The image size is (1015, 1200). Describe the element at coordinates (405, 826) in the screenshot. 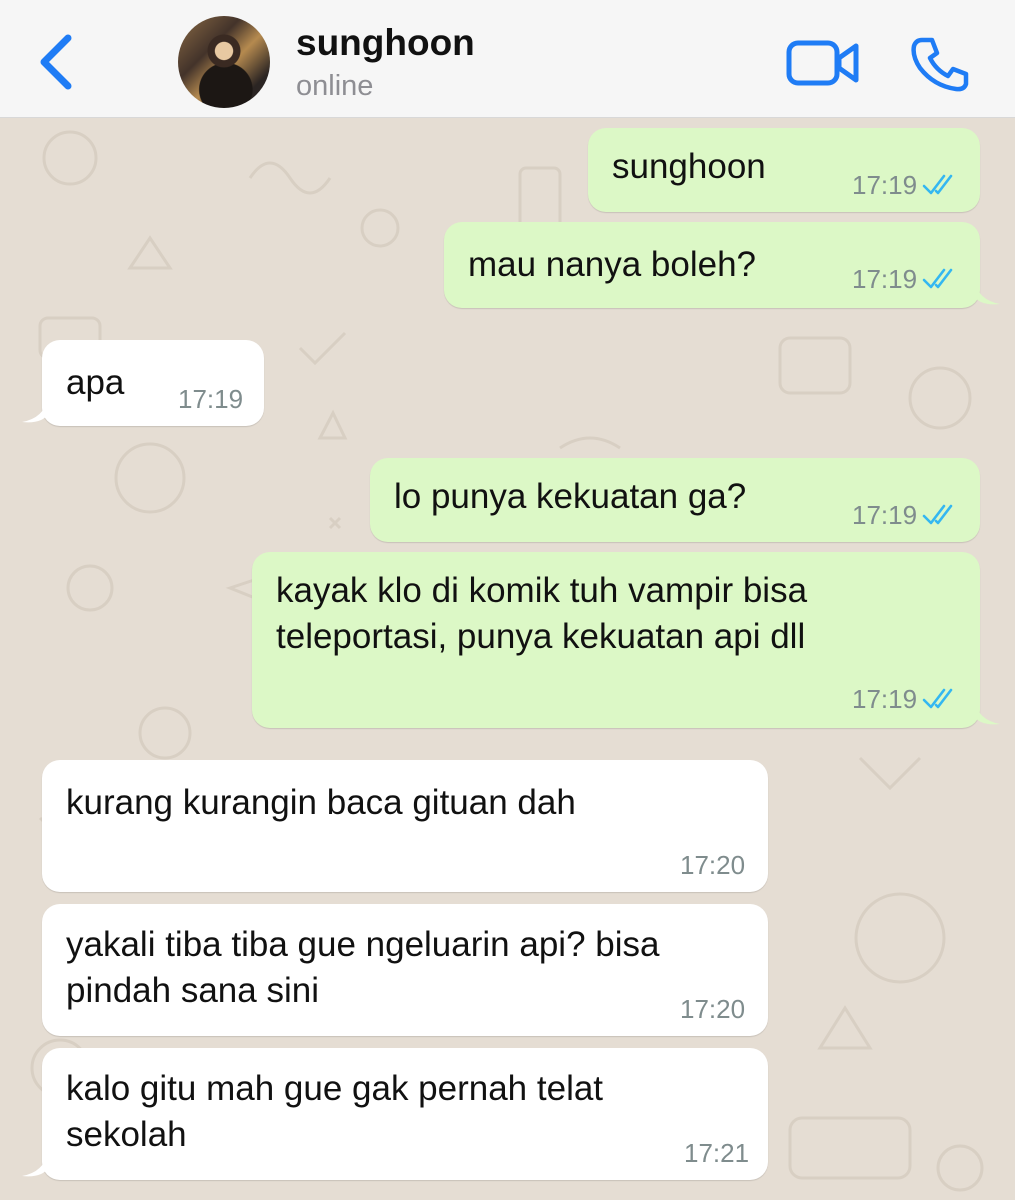

I see `message-bubble-incoming: kurang kurangin baca gituan dah 17:20` at that location.